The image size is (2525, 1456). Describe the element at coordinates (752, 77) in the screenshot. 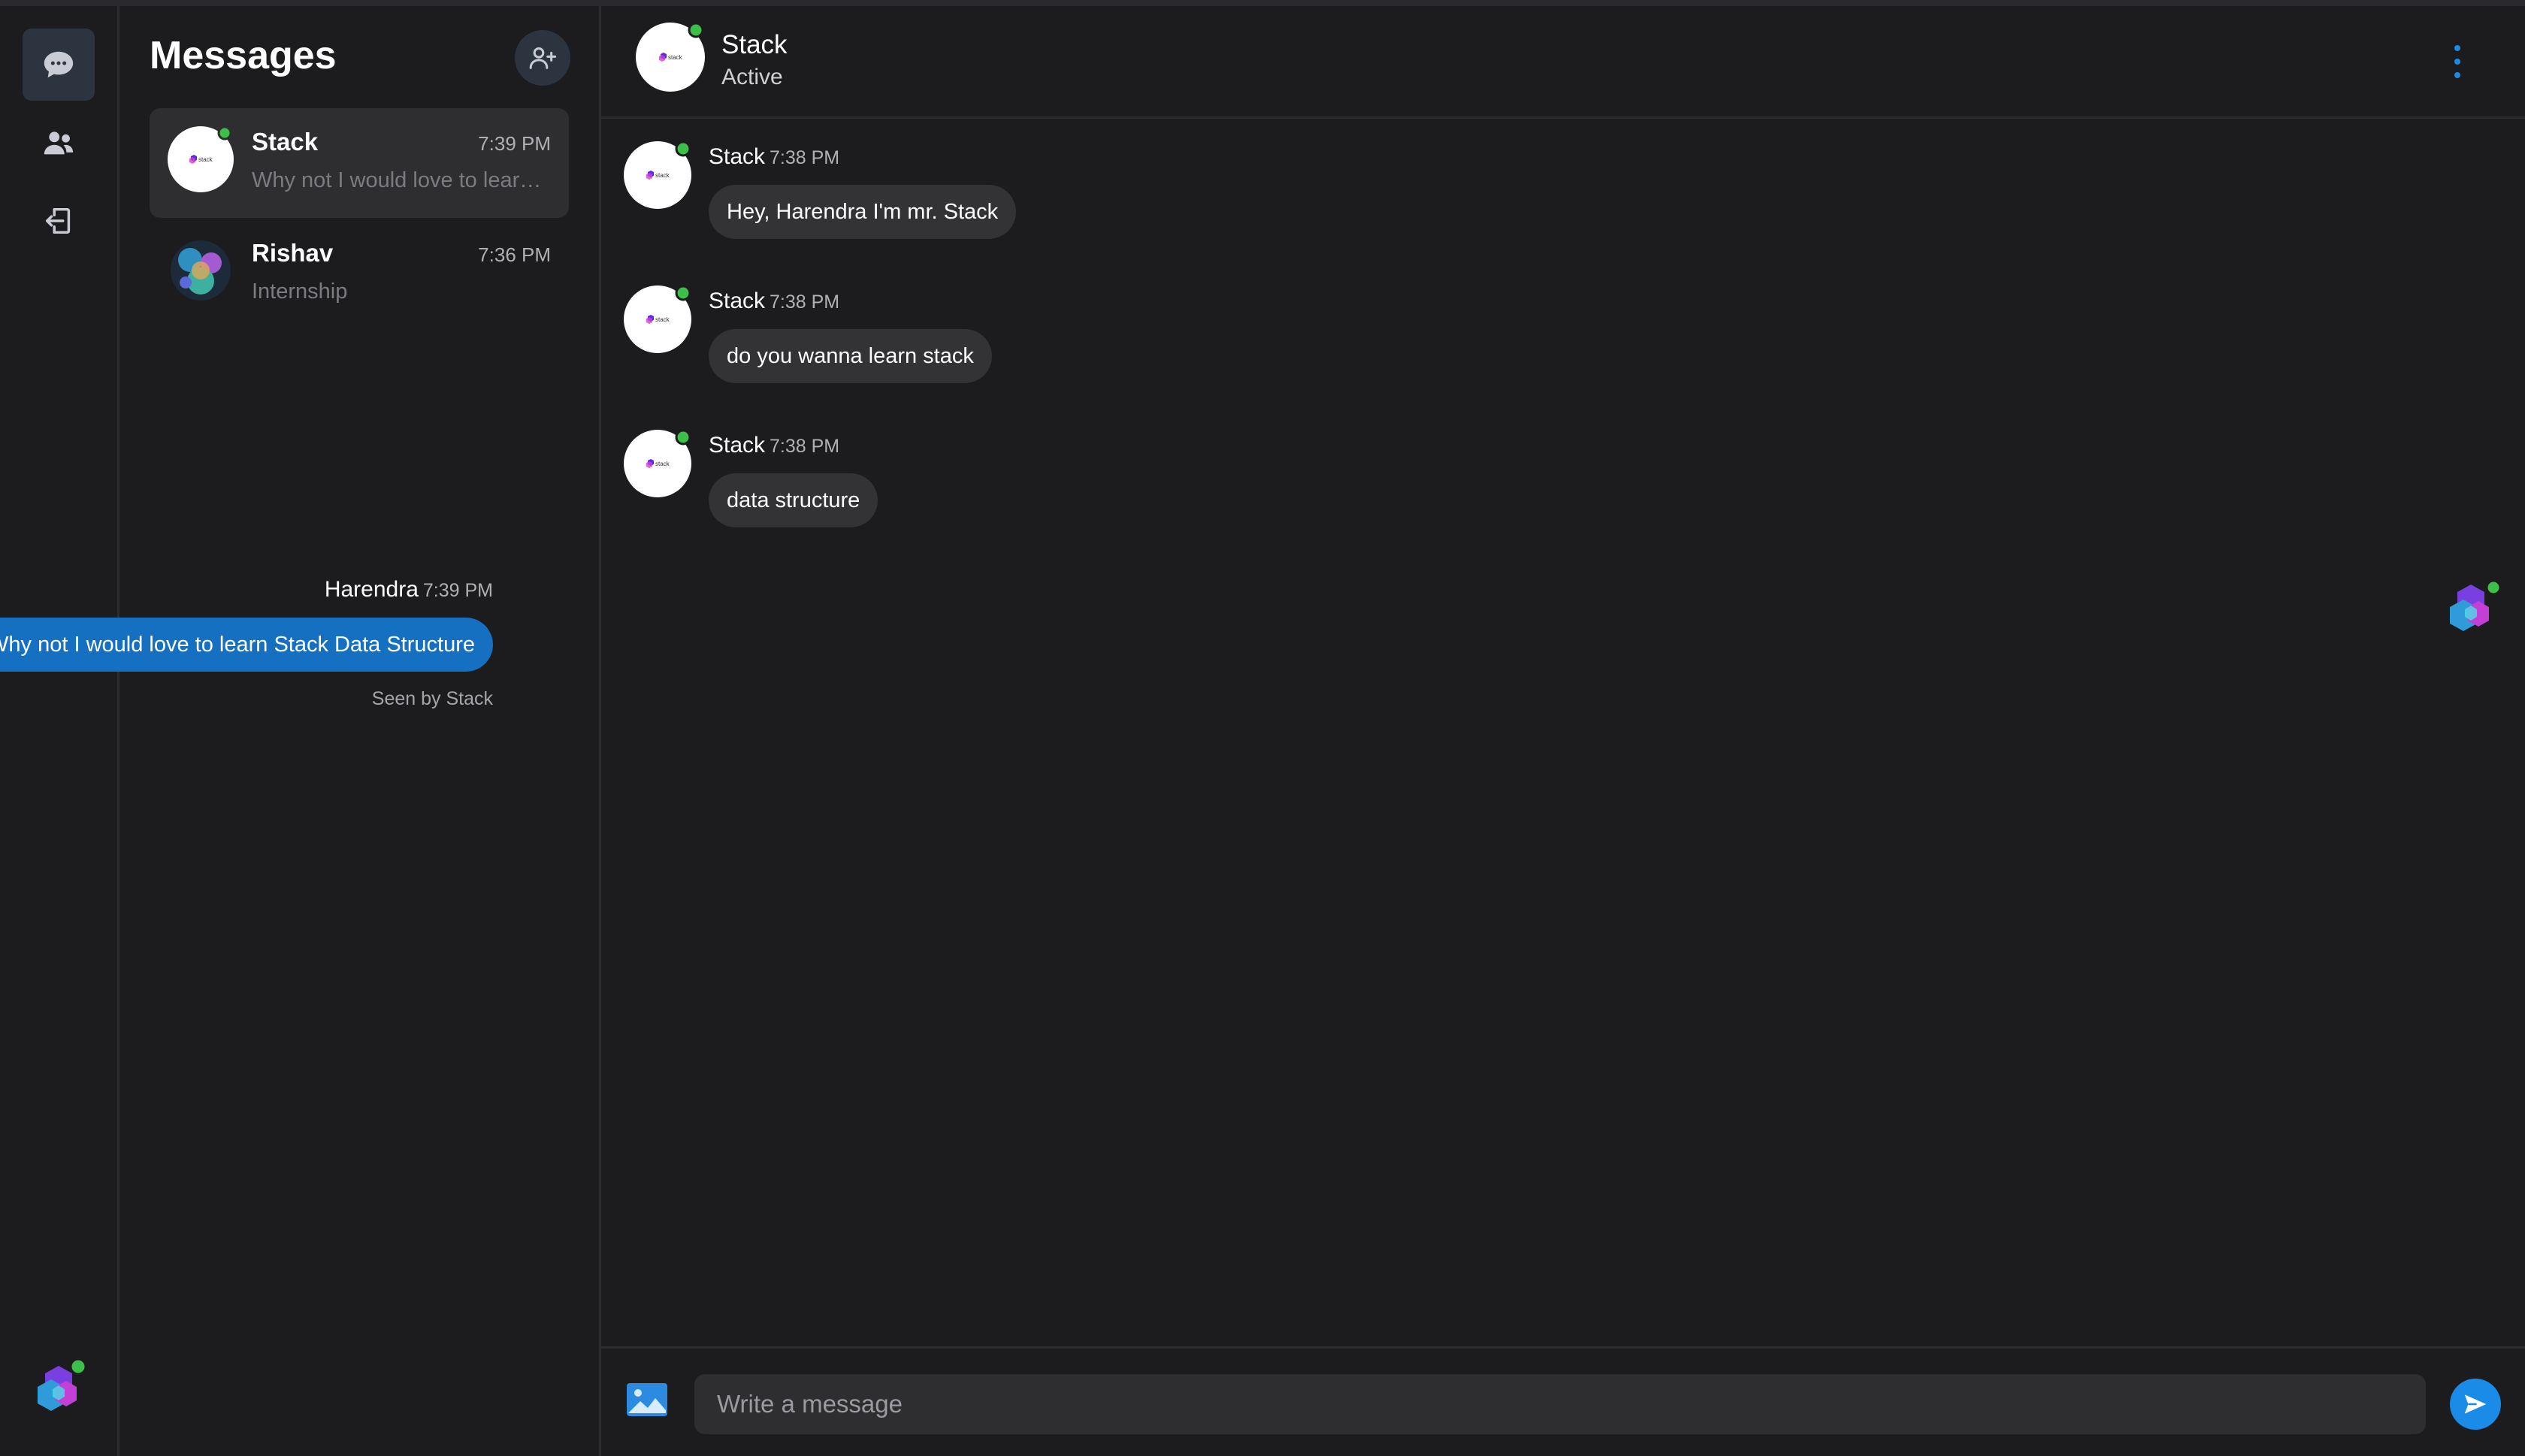

I see `chat-contact-status: Active` at that location.